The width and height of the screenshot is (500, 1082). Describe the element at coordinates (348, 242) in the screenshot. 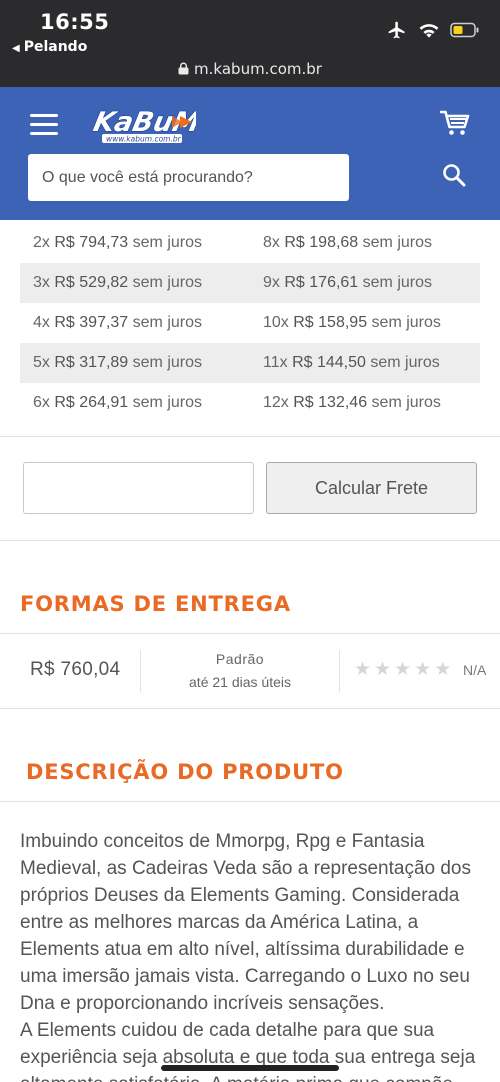

I see `installment-option: 8x R$ 198,68 sem juros` at that location.